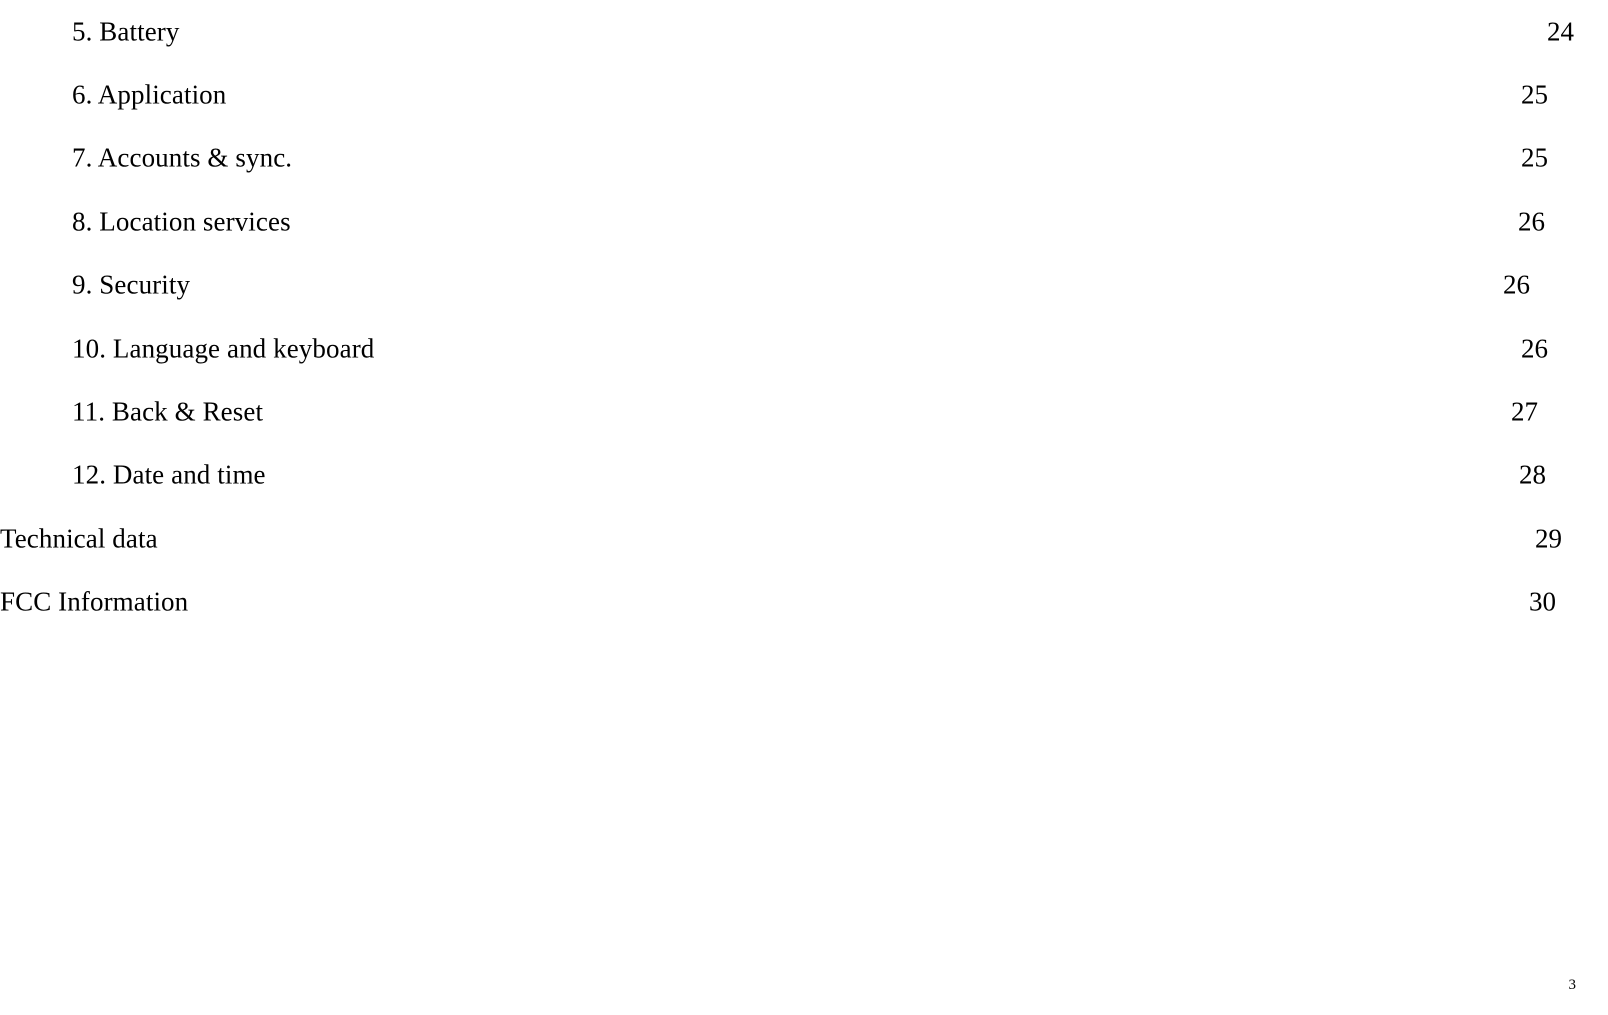  I want to click on toc-entry-label: FCC Information, so click(94, 601).